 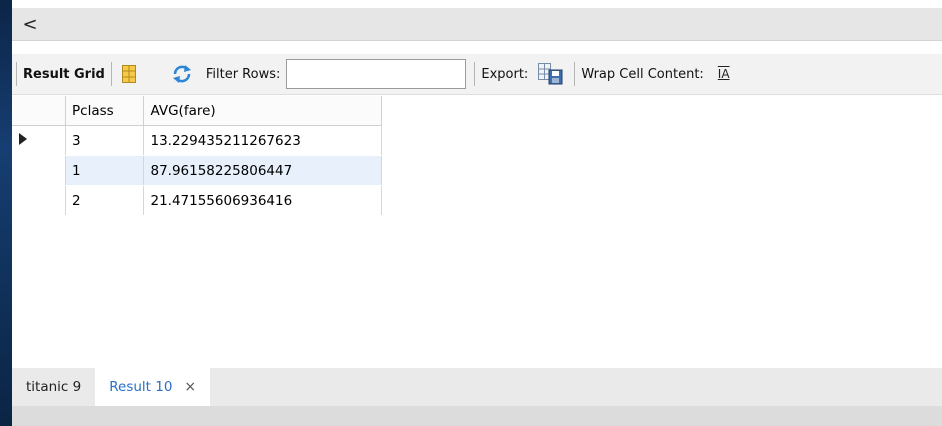 I want to click on tab-result-10: Result 10 ×, so click(x=153, y=387).